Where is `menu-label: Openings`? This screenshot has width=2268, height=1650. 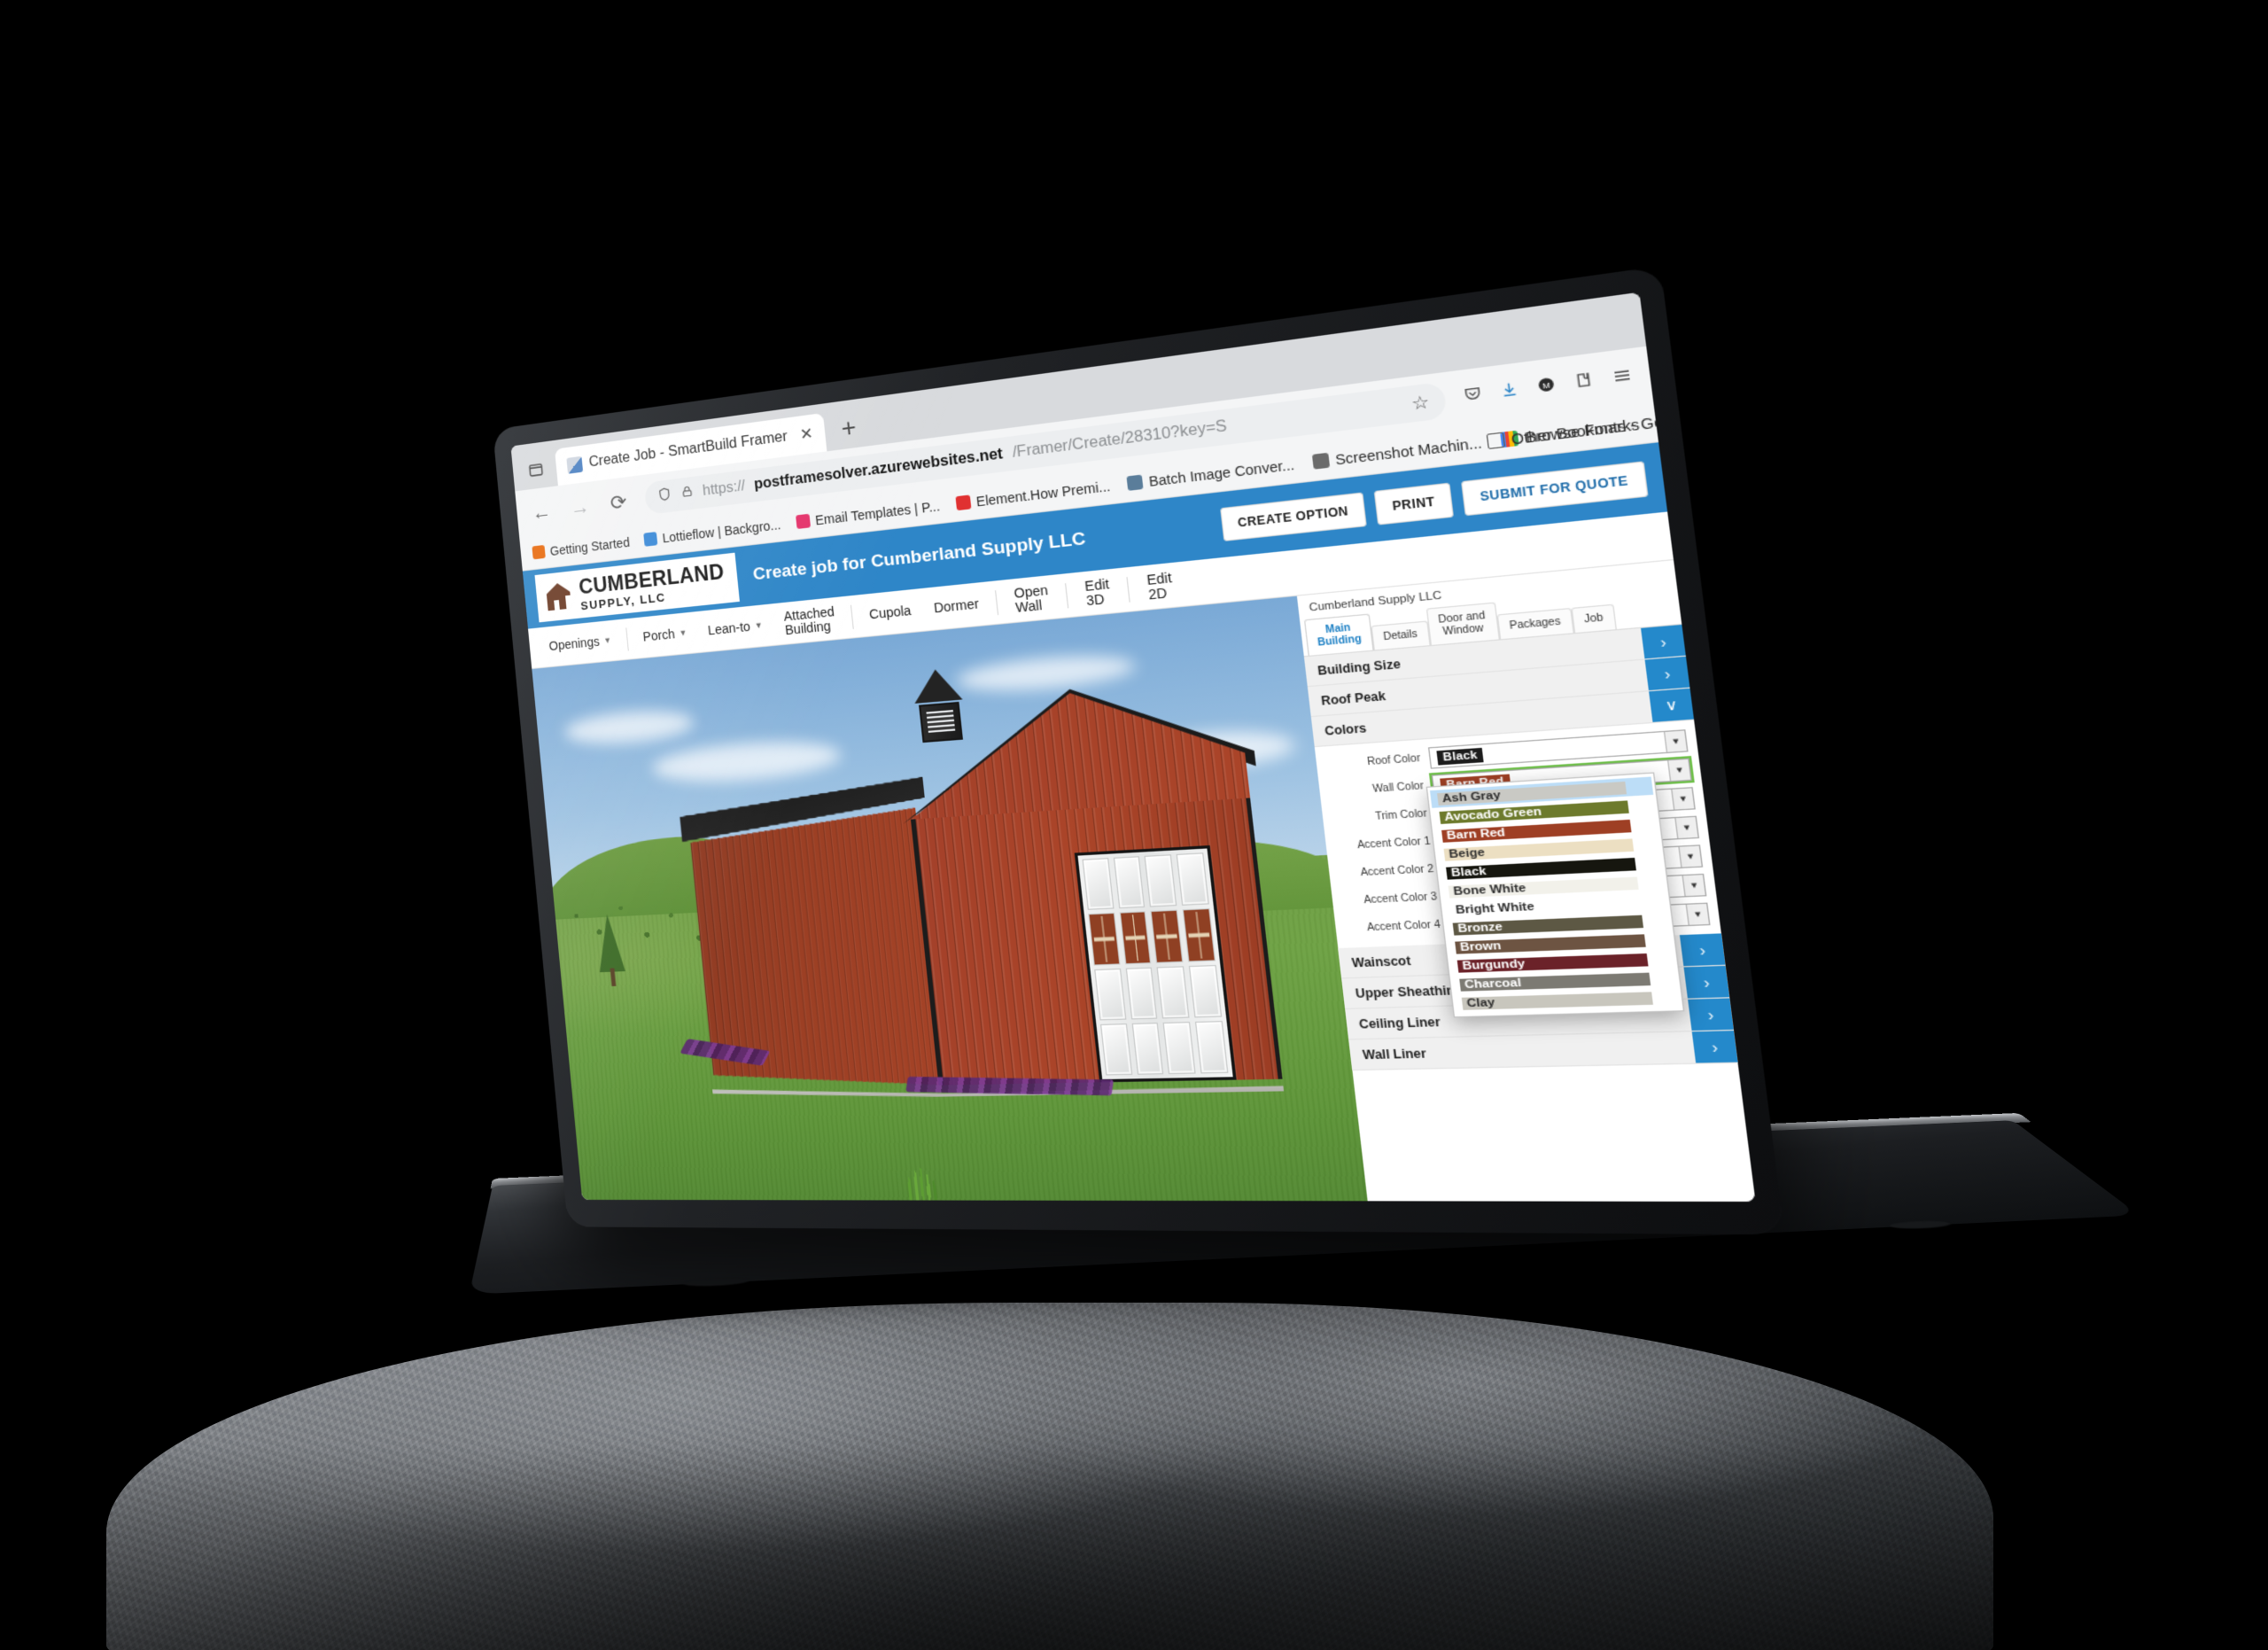
menu-label: Openings is located at coordinates (574, 644).